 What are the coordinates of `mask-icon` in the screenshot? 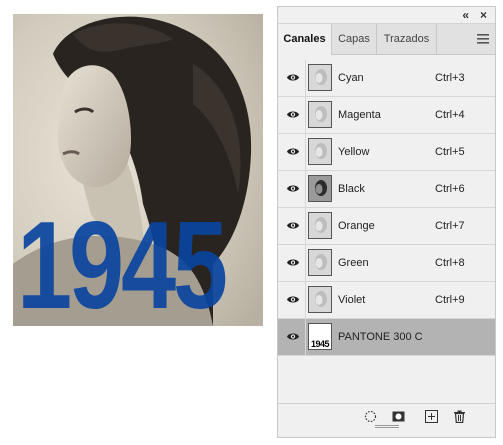 It's located at (398, 416).